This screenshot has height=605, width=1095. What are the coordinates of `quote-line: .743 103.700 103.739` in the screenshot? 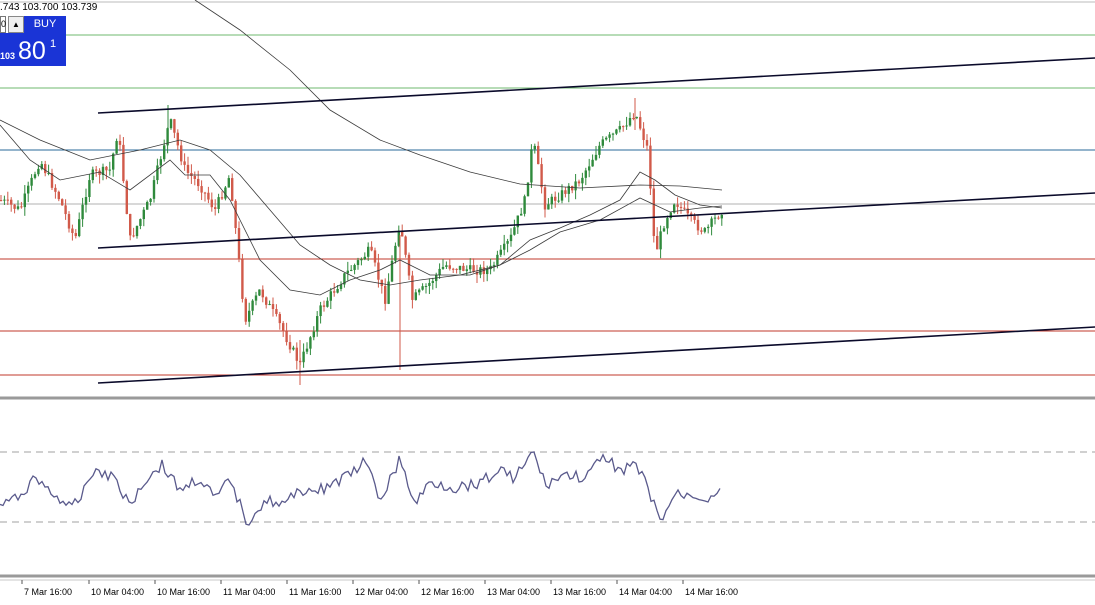 It's located at (49, 7).